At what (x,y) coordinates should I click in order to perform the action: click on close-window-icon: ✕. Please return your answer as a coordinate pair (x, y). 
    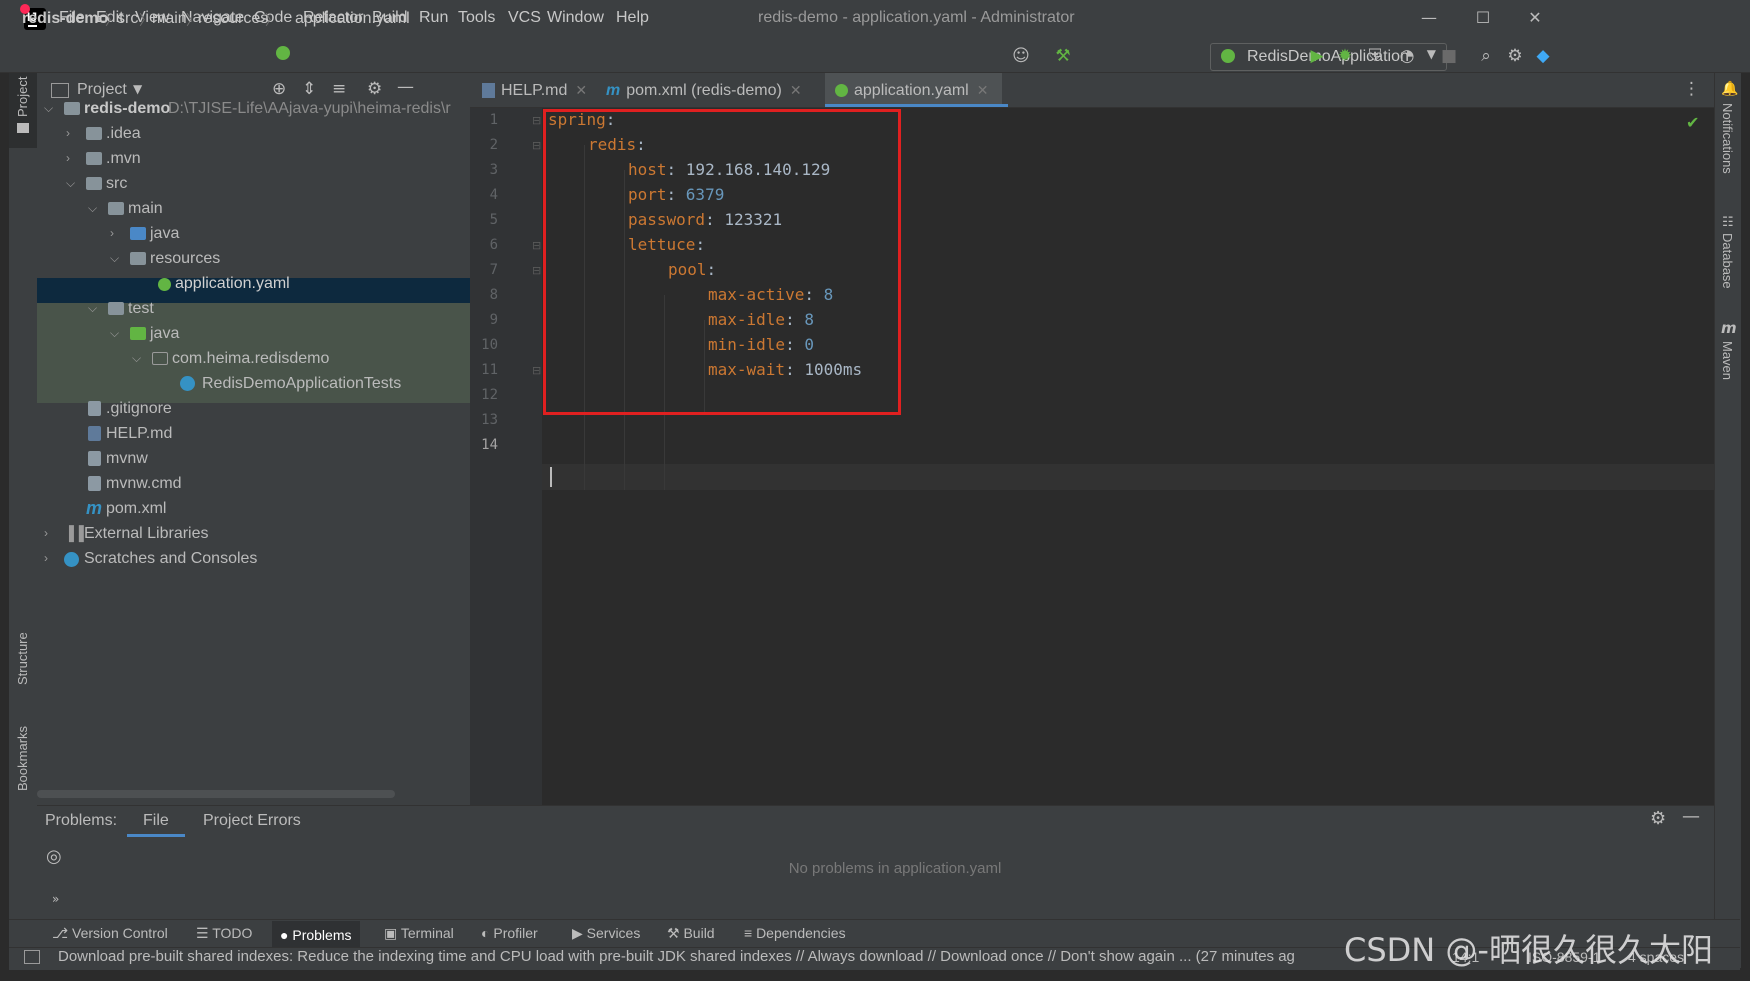
    Looking at the image, I should click on (1535, 18).